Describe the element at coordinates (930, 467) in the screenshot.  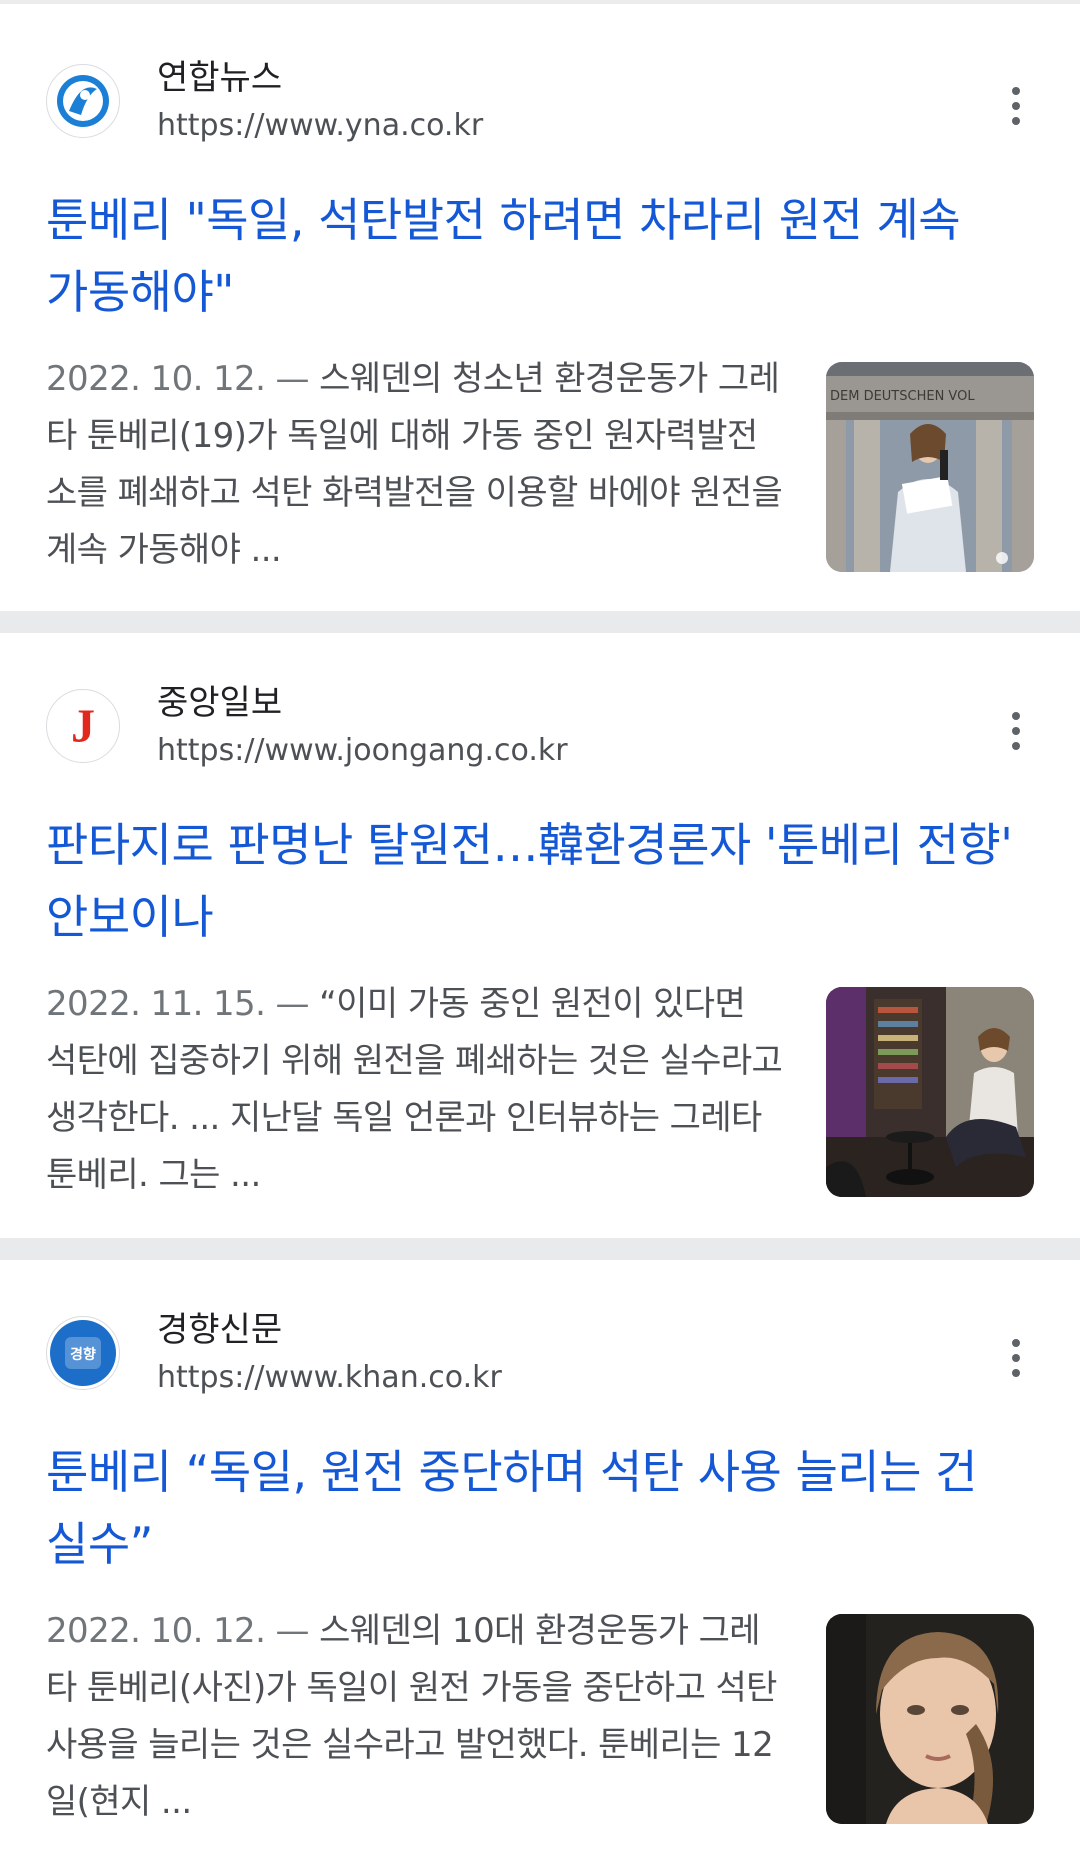
I see `result-thumbnail: DEM DEUTSCHEN VOL` at that location.